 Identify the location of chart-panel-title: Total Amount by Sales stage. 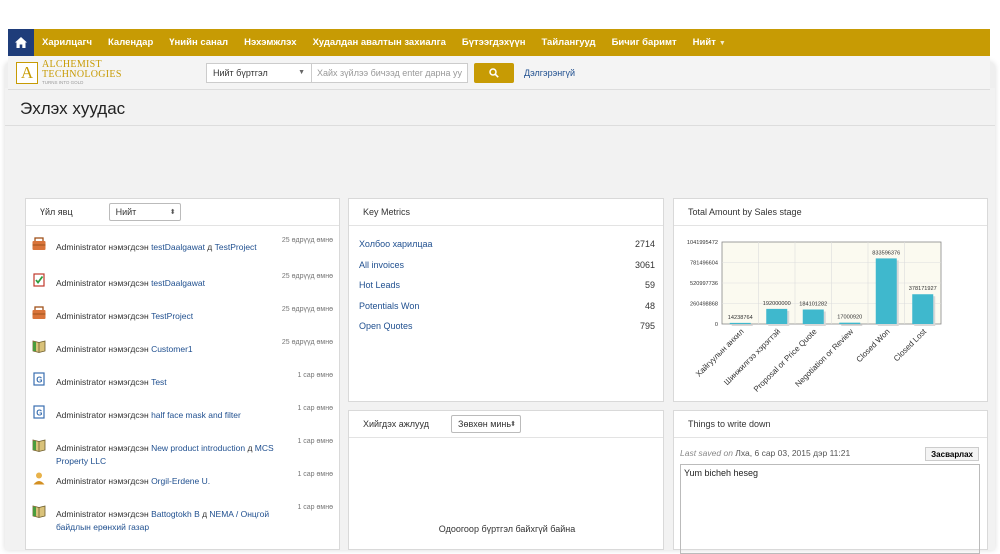
(745, 212).